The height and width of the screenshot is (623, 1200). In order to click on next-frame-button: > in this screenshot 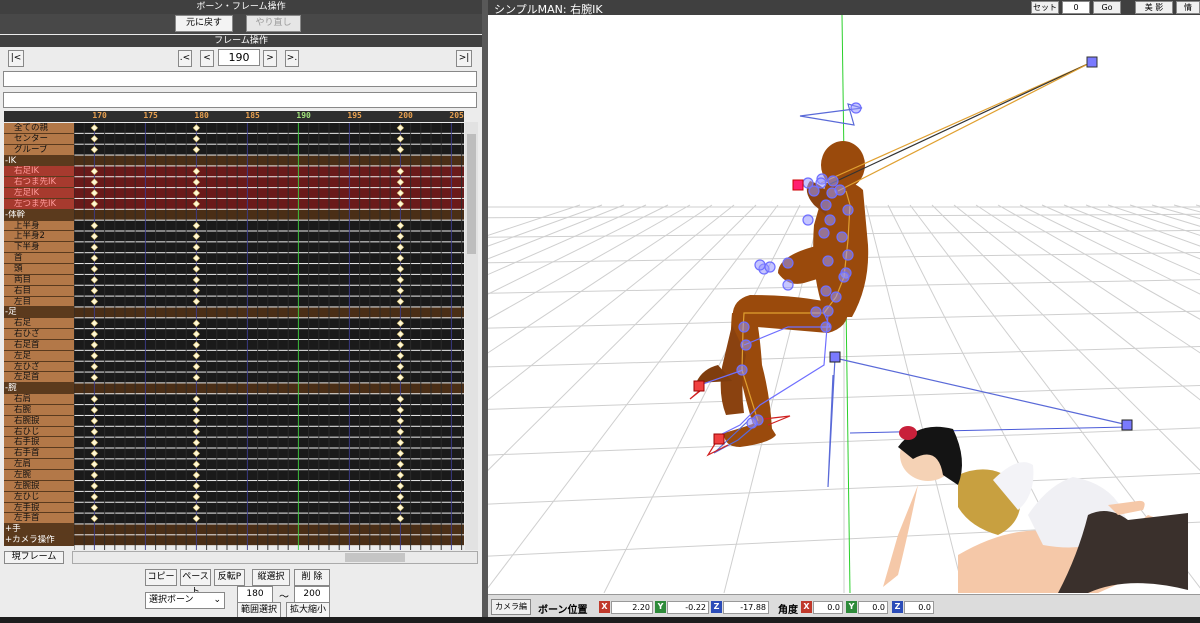, I will do `click(270, 58)`.